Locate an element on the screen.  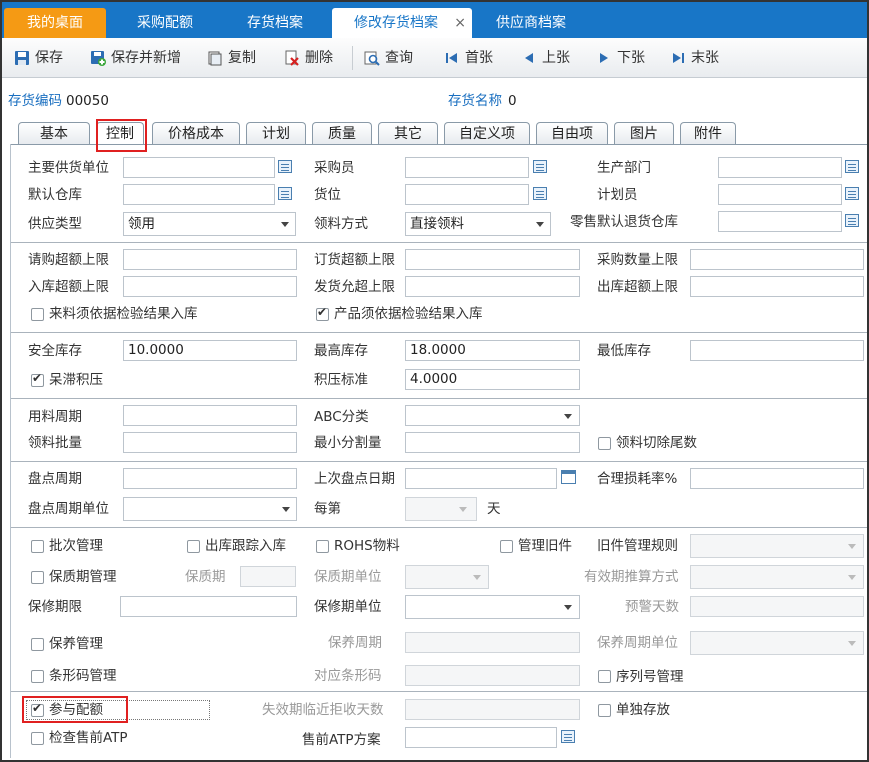
supply-type-select: 领用 is located at coordinates (209, 224).